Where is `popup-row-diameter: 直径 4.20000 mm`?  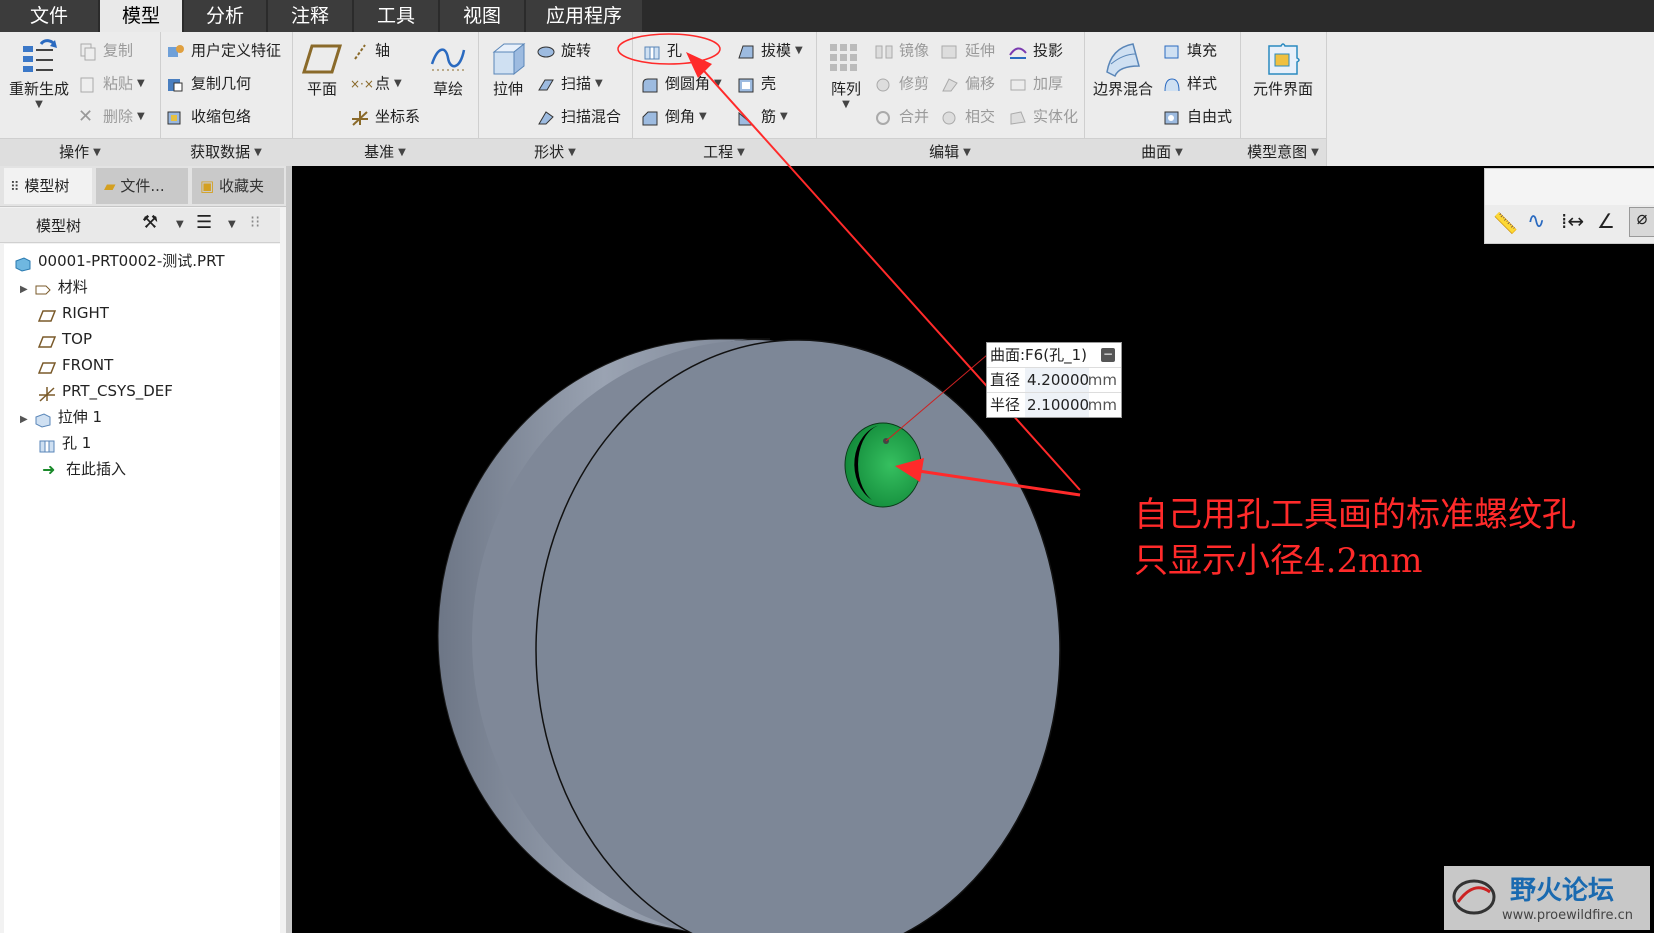 popup-row-diameter: 直径 4.20000 mm is located at coordinates (1054, 379).